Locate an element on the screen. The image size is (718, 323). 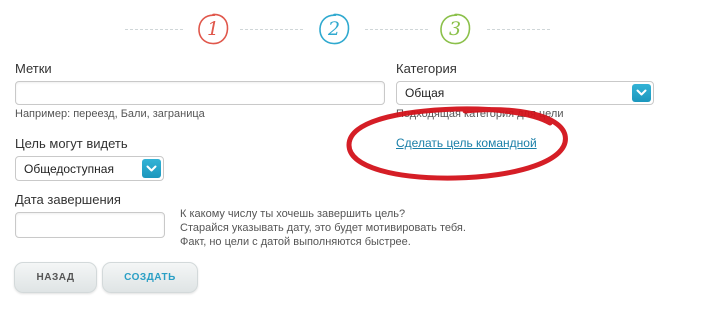
end-date-input is located at coordinates (90, 225).